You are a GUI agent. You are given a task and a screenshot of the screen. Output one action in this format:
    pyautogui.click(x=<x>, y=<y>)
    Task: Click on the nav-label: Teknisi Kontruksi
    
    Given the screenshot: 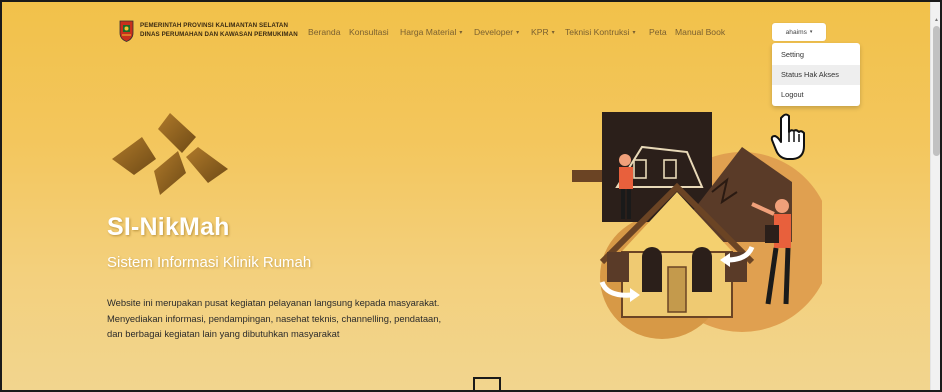 What is the action you would take?
    pyautogui.click(x=597, y=32)
    